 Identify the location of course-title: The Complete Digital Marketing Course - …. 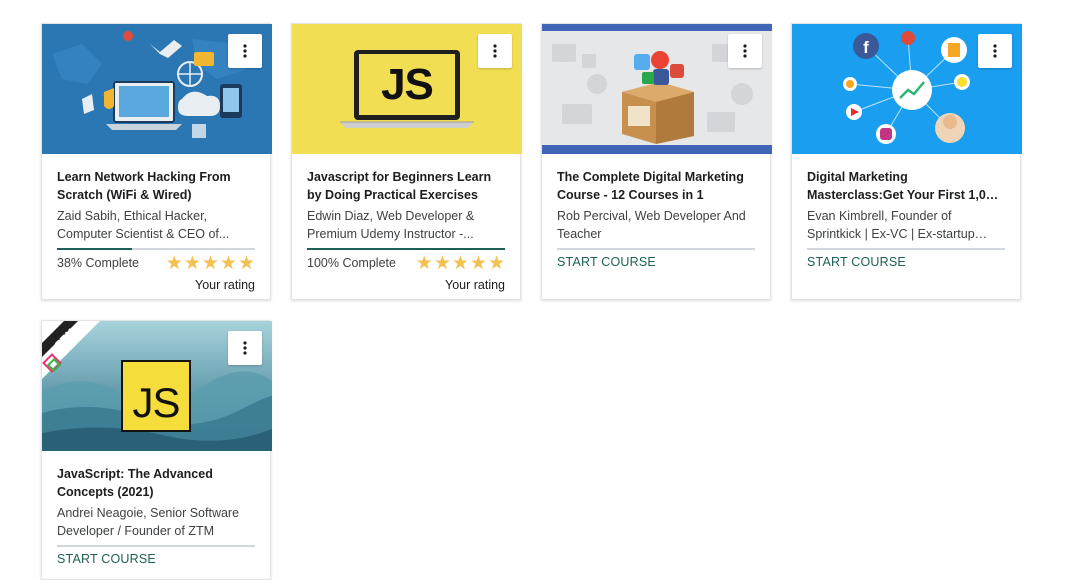
(656, 186).